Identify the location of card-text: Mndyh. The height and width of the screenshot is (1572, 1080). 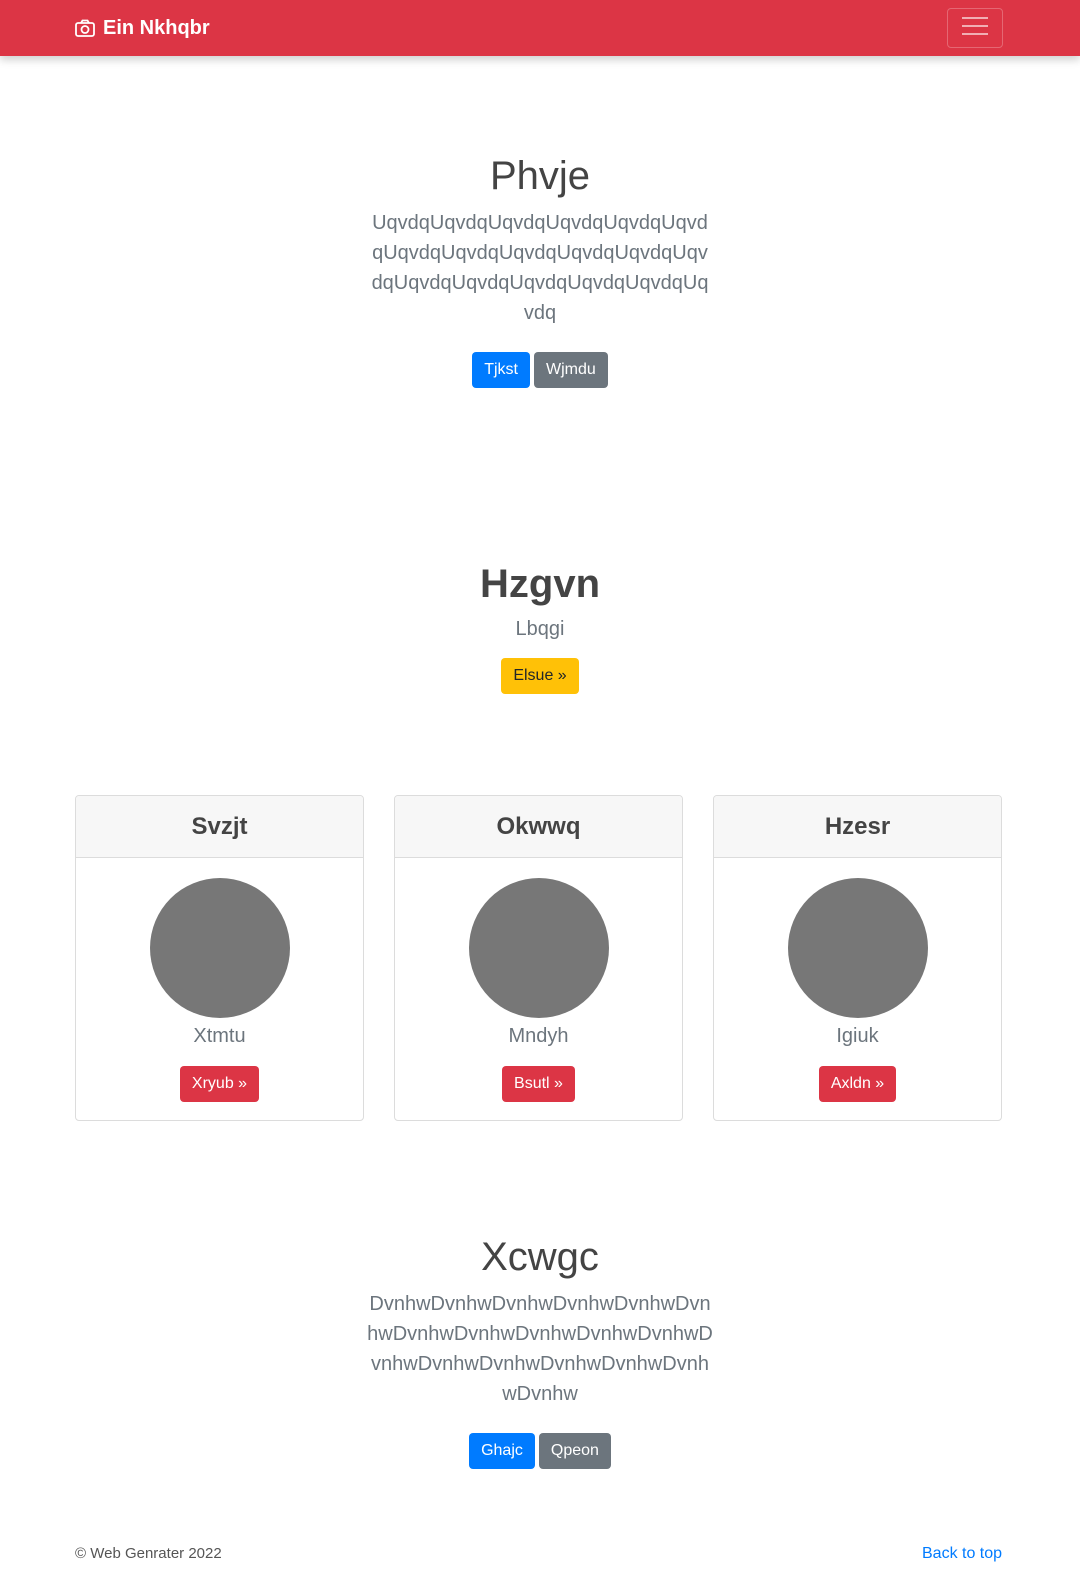
(538, 1036).